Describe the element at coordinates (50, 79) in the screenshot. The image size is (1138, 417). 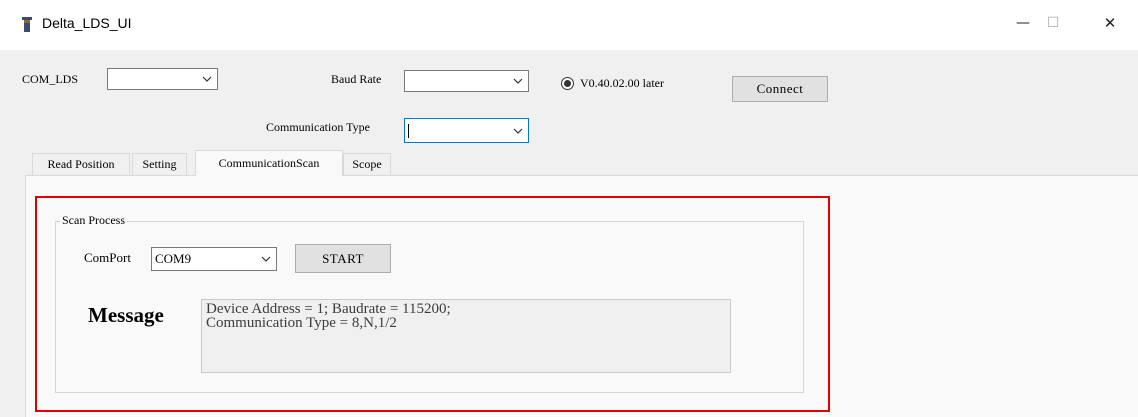
I see `com-lds-label: COM_LDS` at that location.